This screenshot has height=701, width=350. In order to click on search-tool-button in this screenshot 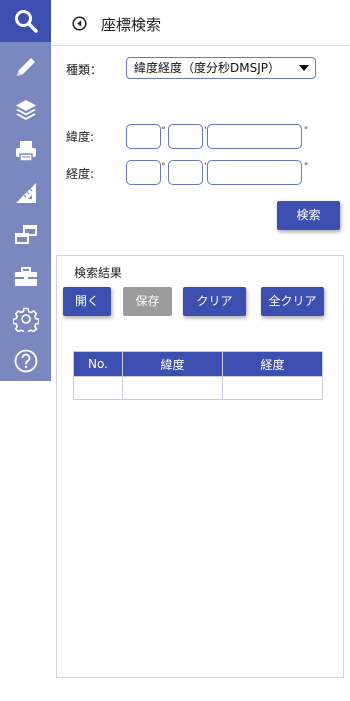, I will do `click(25, 21)`.